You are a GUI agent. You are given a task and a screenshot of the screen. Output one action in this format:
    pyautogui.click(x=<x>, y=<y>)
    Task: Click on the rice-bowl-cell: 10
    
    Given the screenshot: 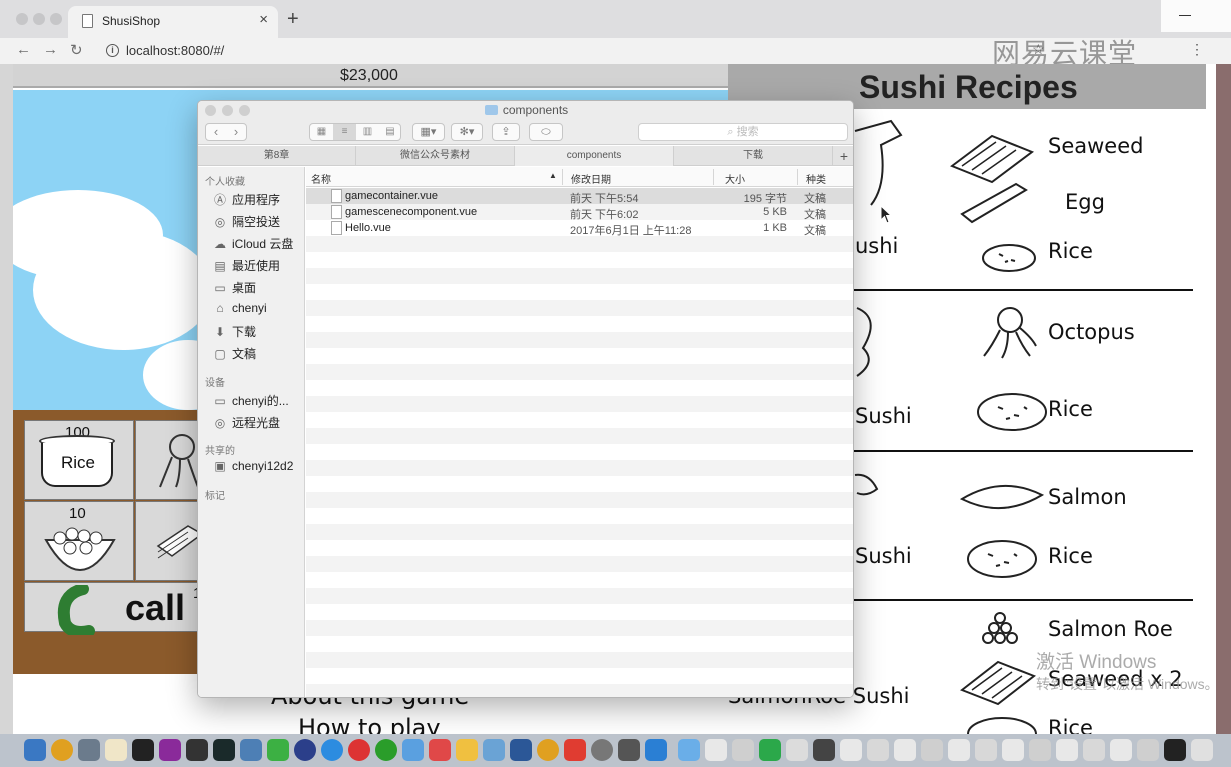 What is the action you would take?
    pyautogui.click(x=79, y=541)
    